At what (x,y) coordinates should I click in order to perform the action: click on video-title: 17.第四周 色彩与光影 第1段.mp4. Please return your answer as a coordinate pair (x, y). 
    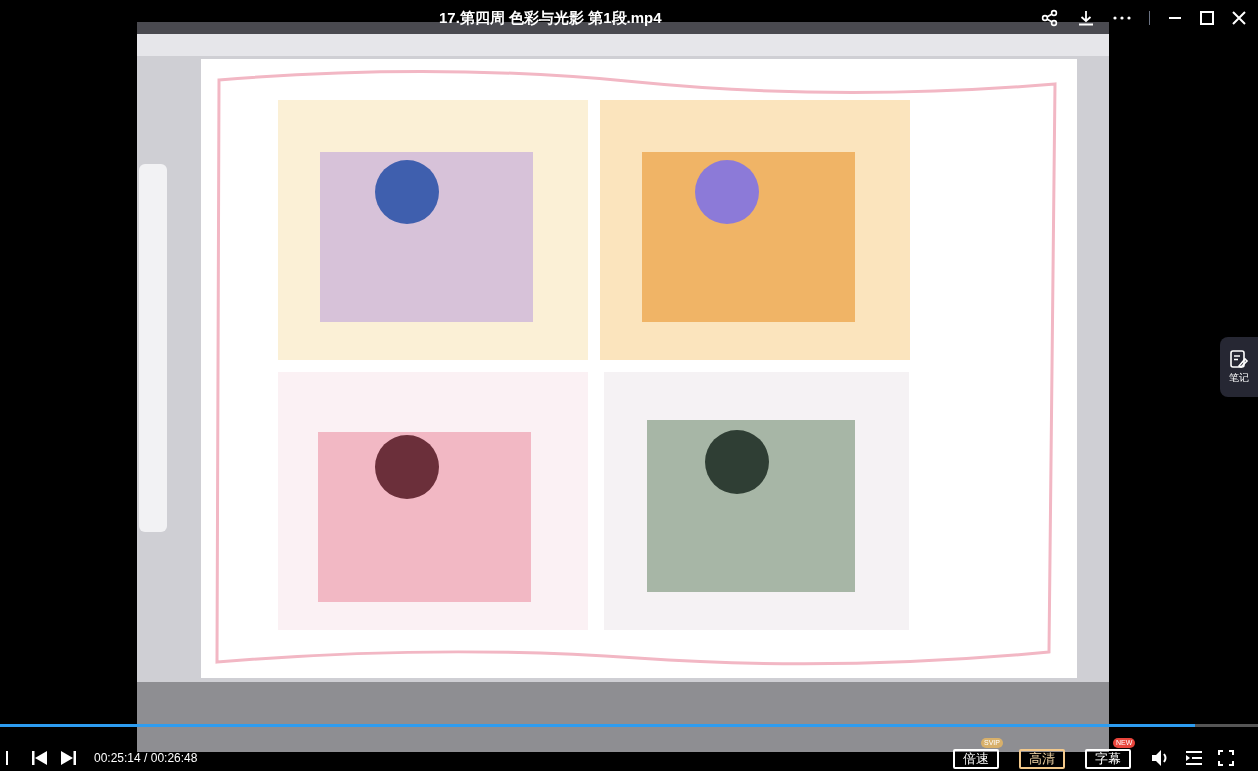
    Looking at the image, I should click on (550, 17).